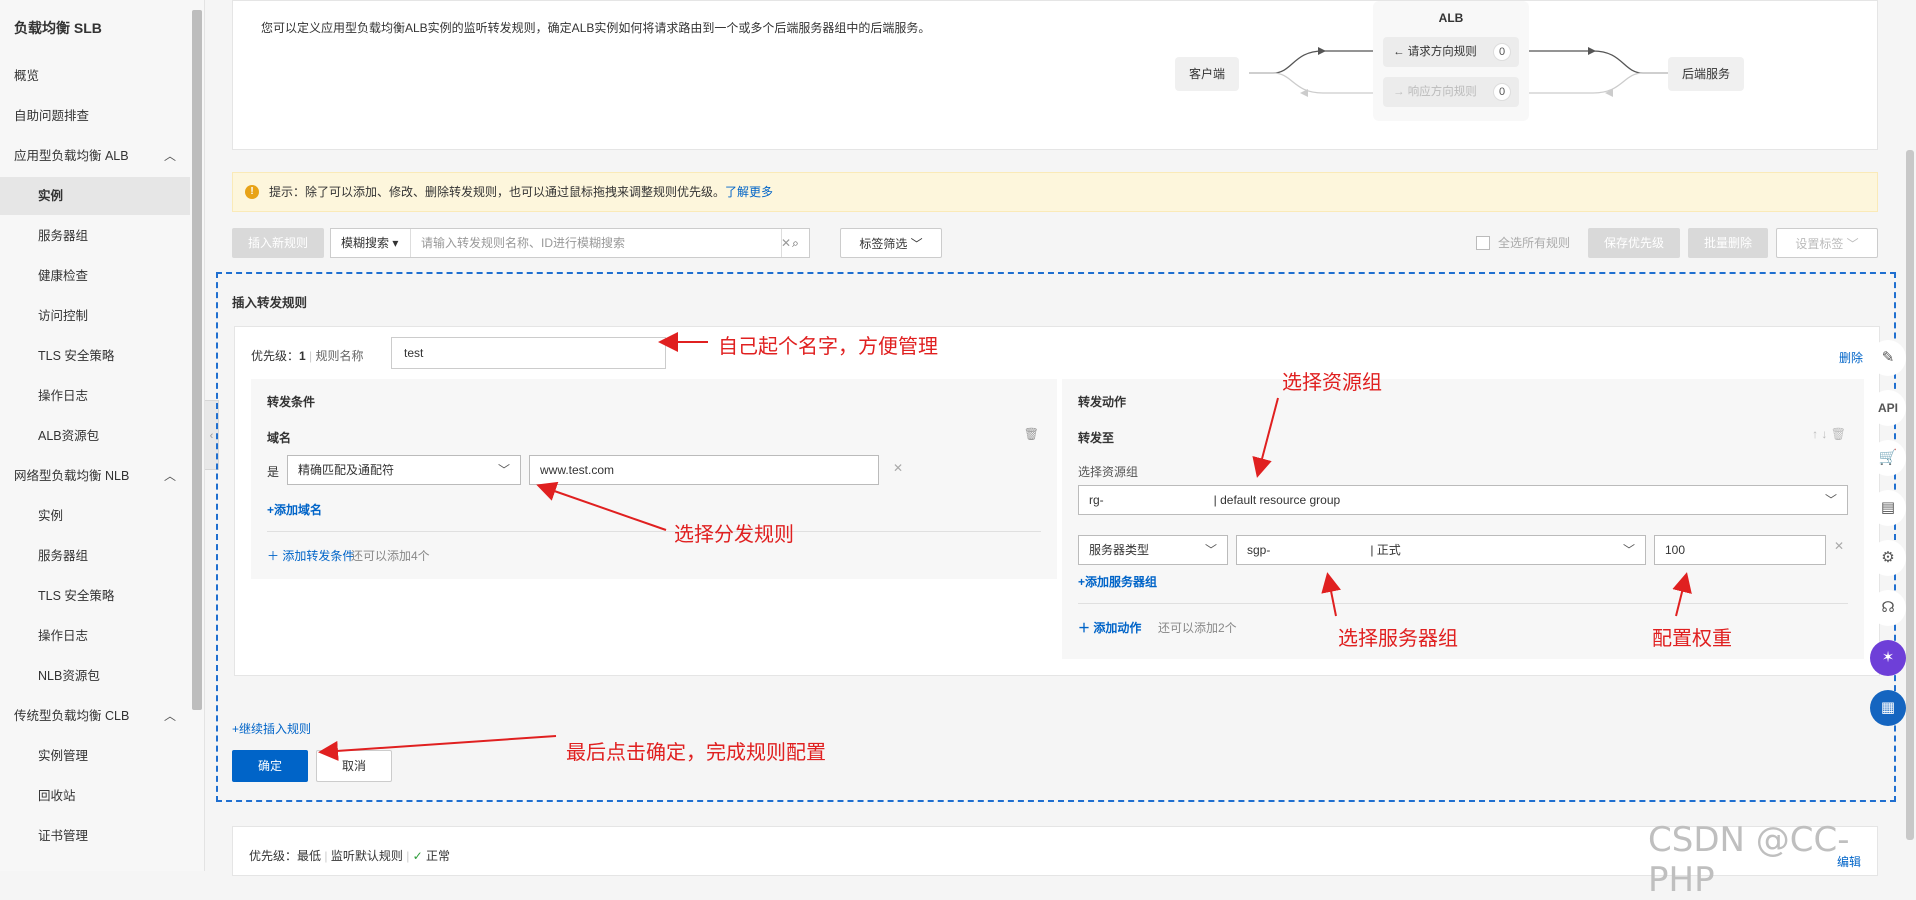 The image size is (1916, 900). I want to click on annotation-dispatch: 选择分发规则, so click(734, 534).